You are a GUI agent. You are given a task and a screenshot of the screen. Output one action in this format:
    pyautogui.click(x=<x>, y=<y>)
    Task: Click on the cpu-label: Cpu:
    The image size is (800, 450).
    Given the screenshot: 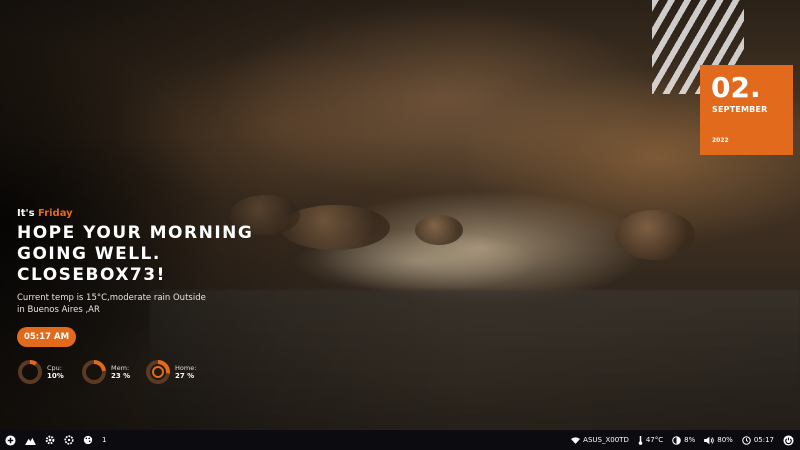 What is the action you would take?
    pyautogui.click(x=54, y=368)
    